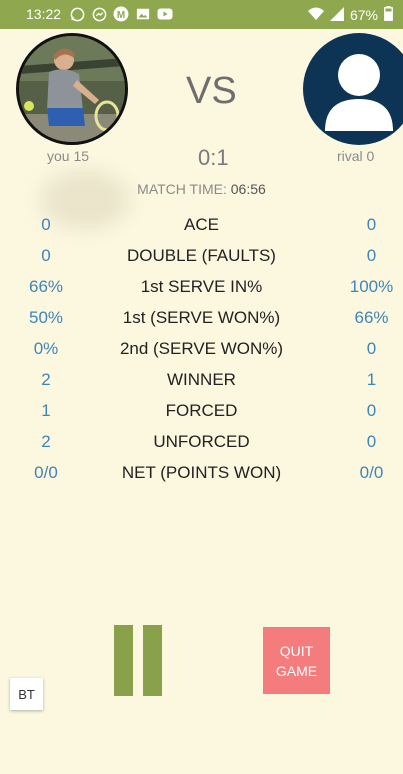 This screenshot has width=403, height=774. What do you see at coordinates (201, 441) in the screenshot?
I see `stat-name: UNFORCED` at bounding box center [201, 441].